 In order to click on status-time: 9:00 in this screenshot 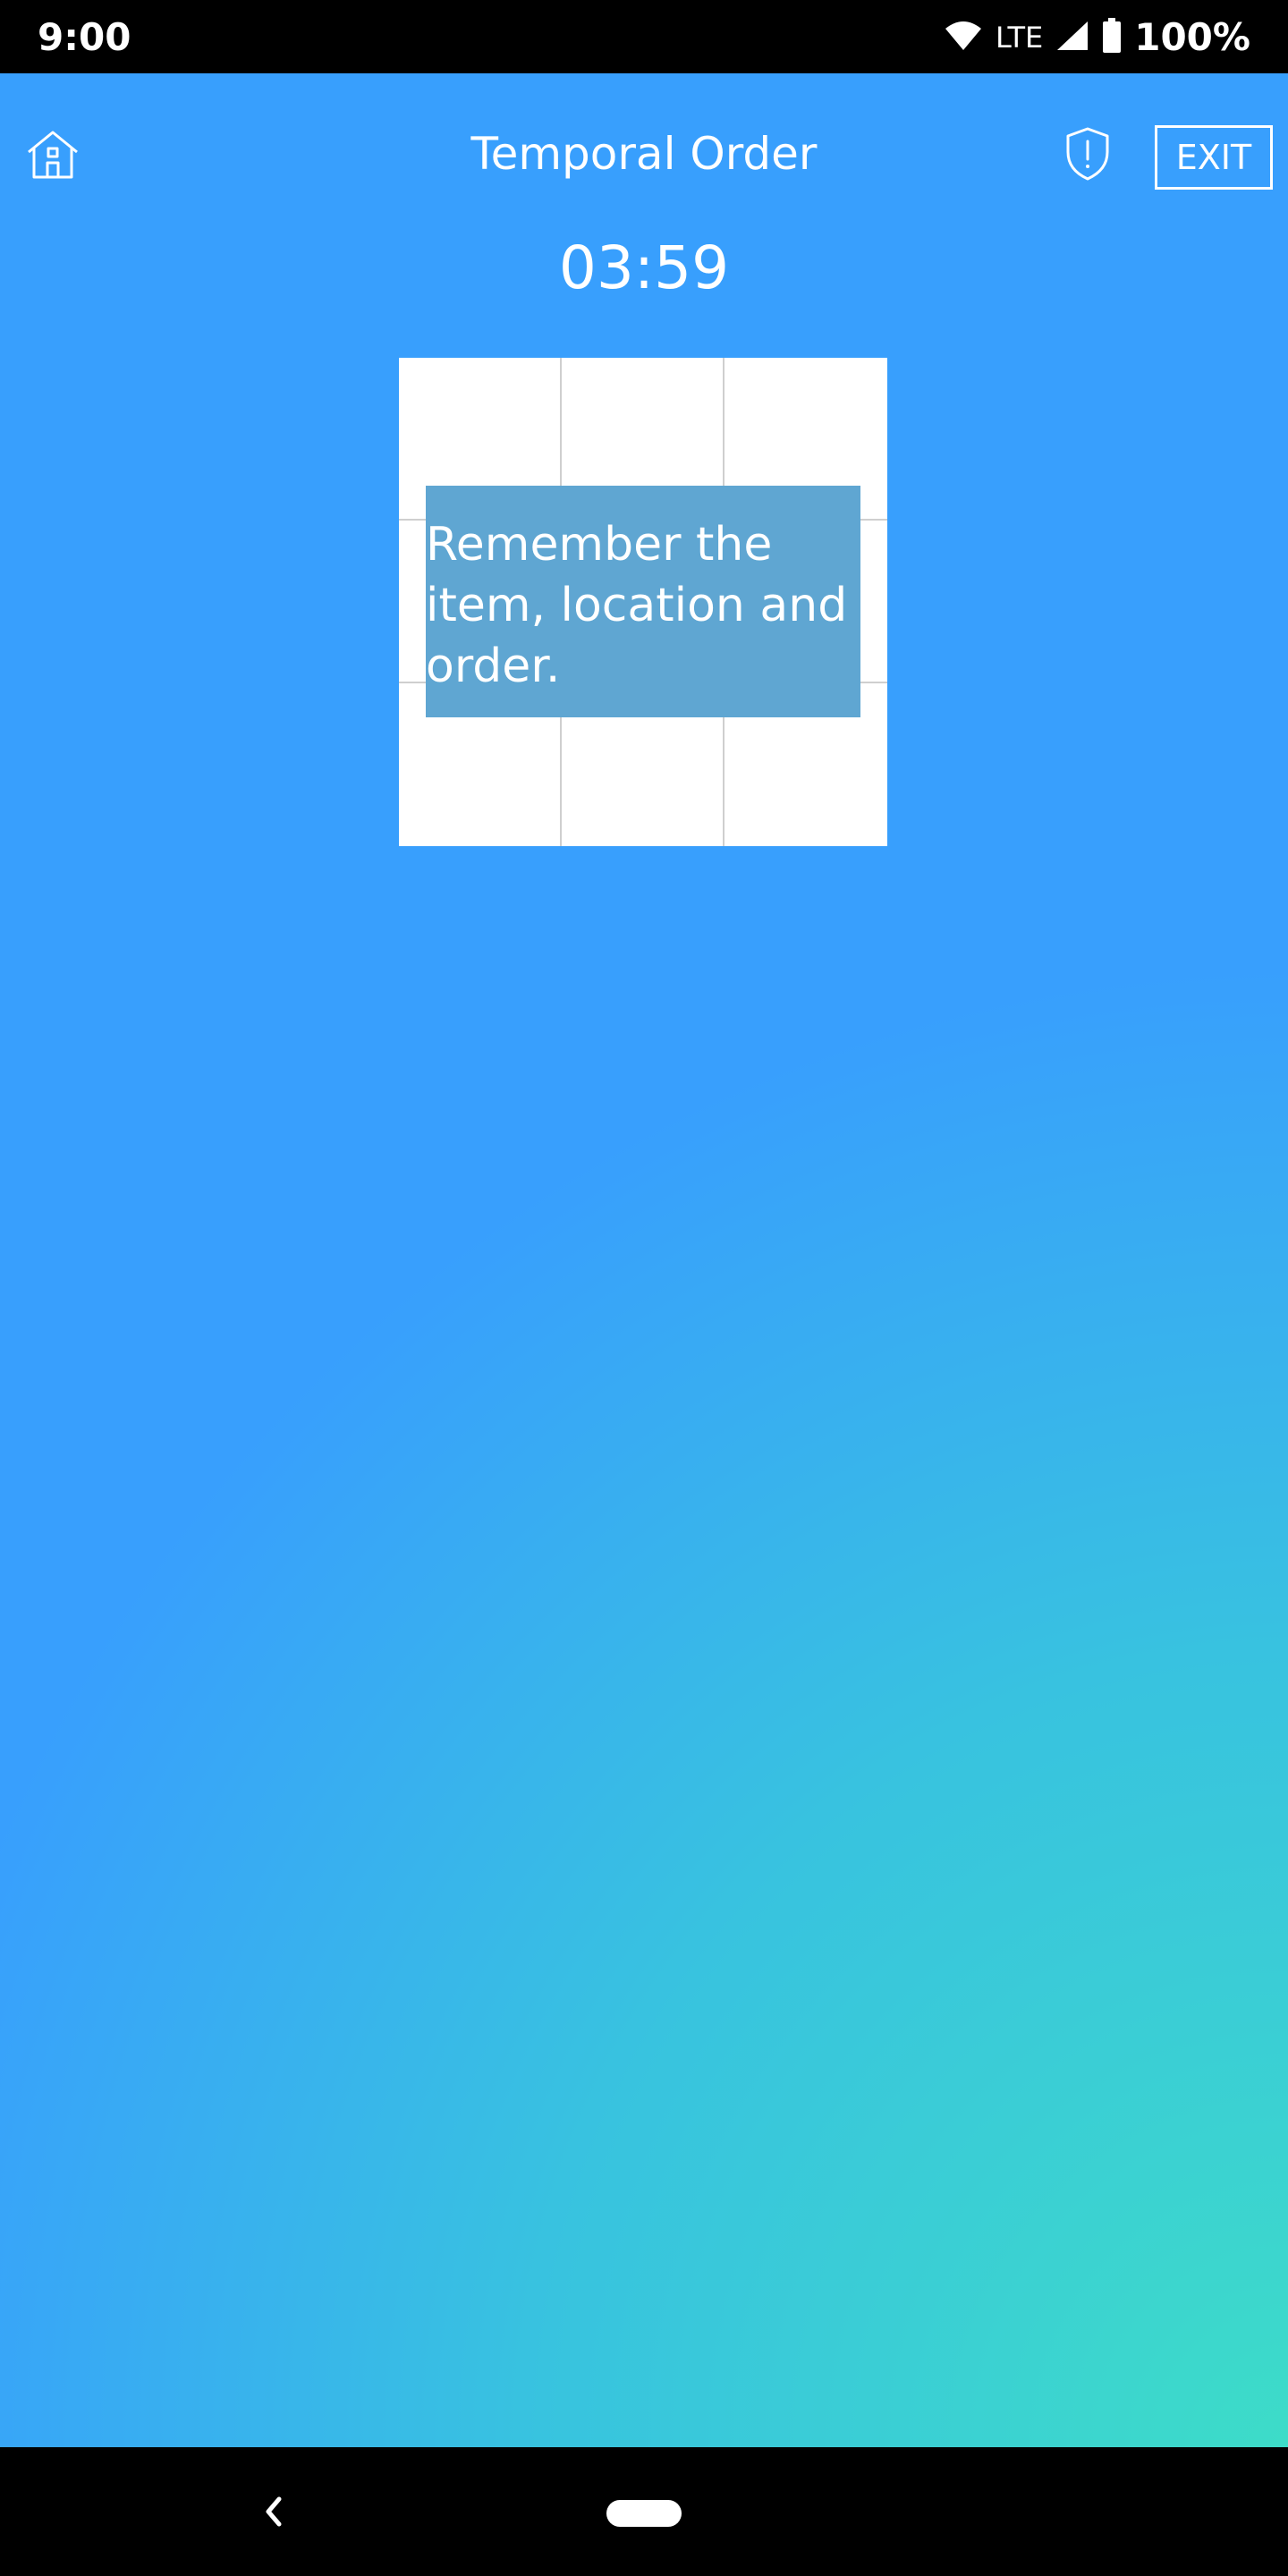, I will do `click(84, 37)`.